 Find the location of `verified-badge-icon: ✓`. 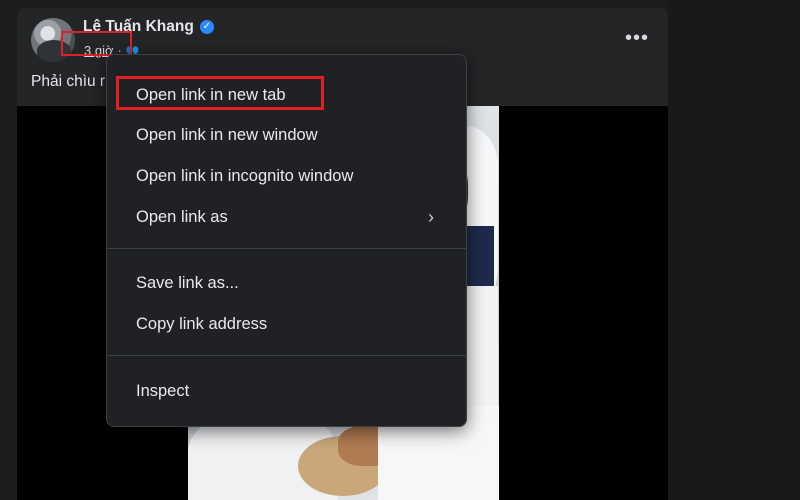

verified-badge-icon: ✓ is located at coordinates (206, 27).